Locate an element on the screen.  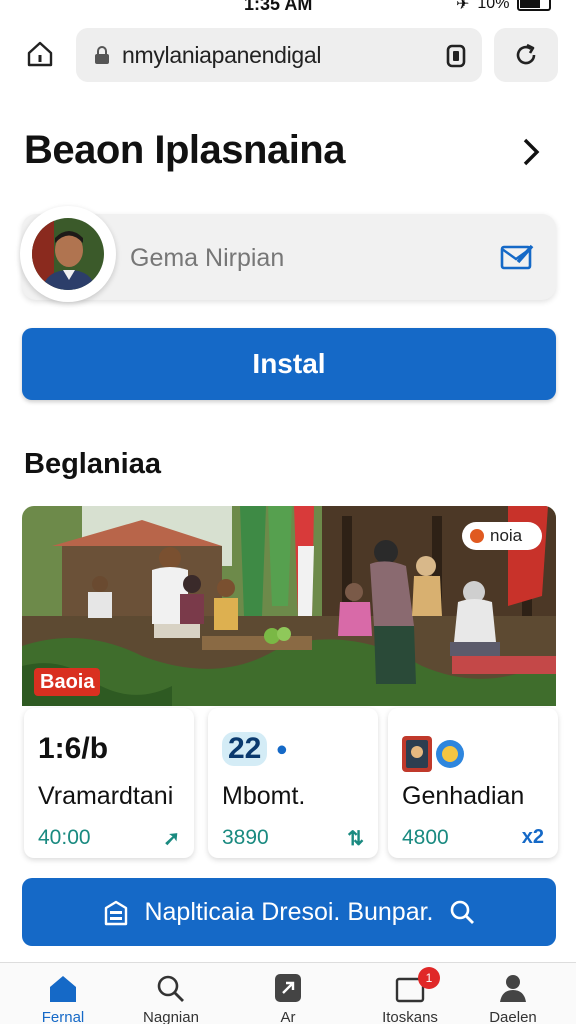
nav-item-apps: Ar is located at coordinates (288, 998).